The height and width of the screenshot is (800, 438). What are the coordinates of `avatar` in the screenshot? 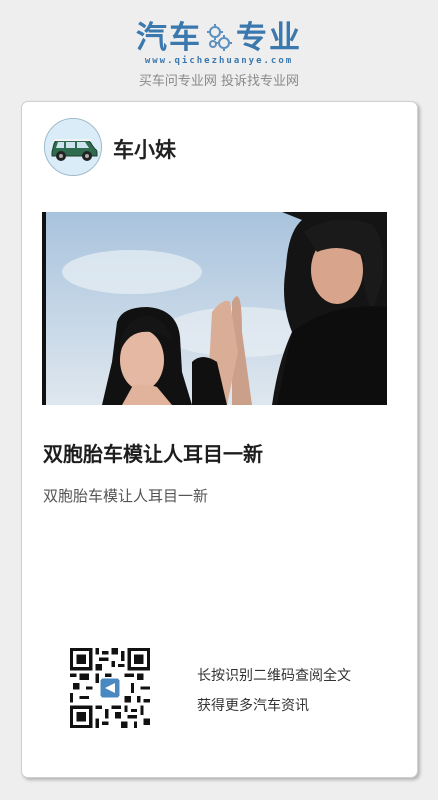 It's located at (73, 147).